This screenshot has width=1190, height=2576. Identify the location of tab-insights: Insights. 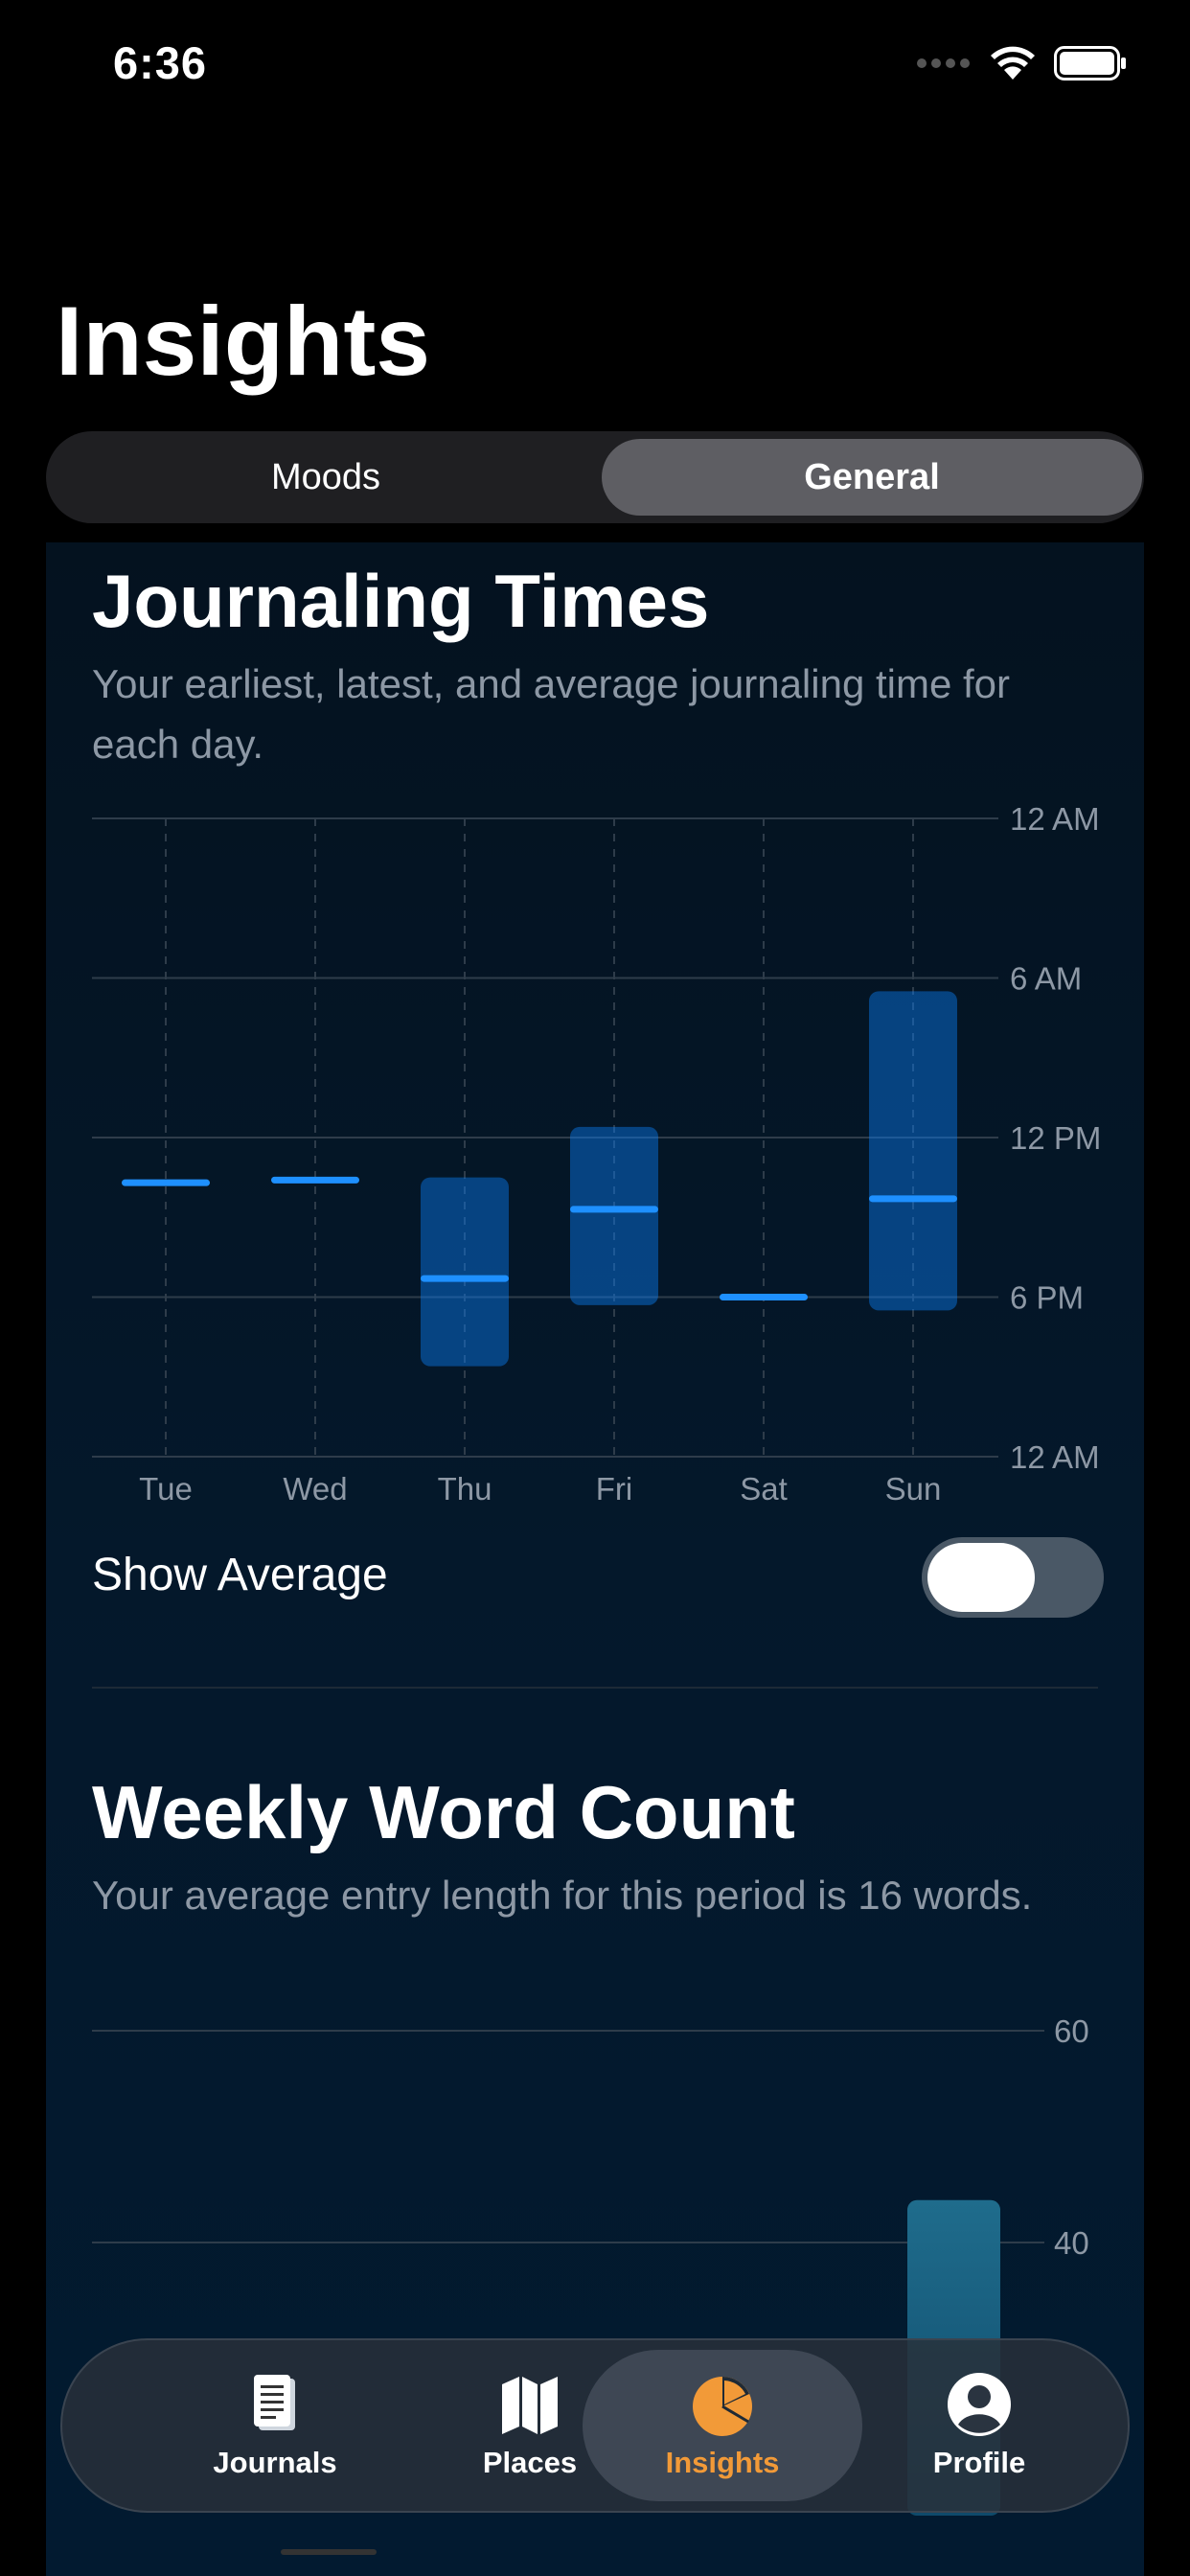
(723, 2425).